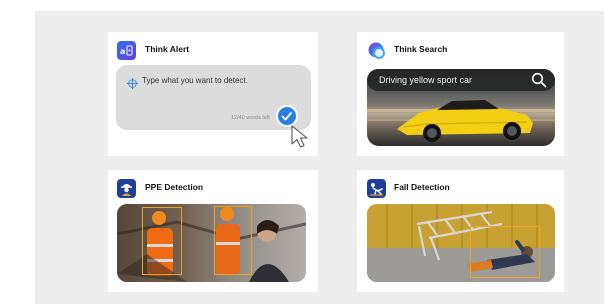  What do you see at coordinates (126, 188) in the screenshot?
I see `hardhat-worker-icon` at bounding box center [126, 188].